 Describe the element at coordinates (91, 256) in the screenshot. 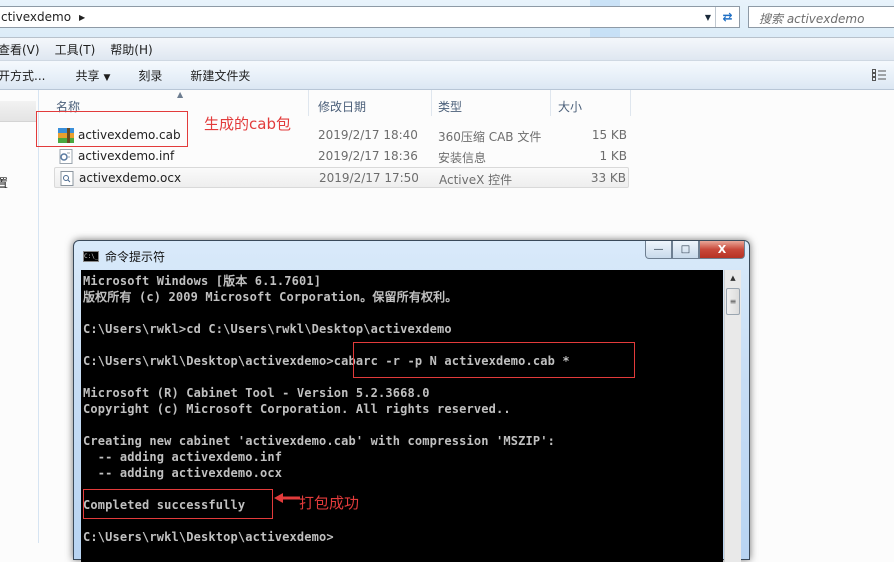

I see `cmd-app-icon: C:\_` at that location.